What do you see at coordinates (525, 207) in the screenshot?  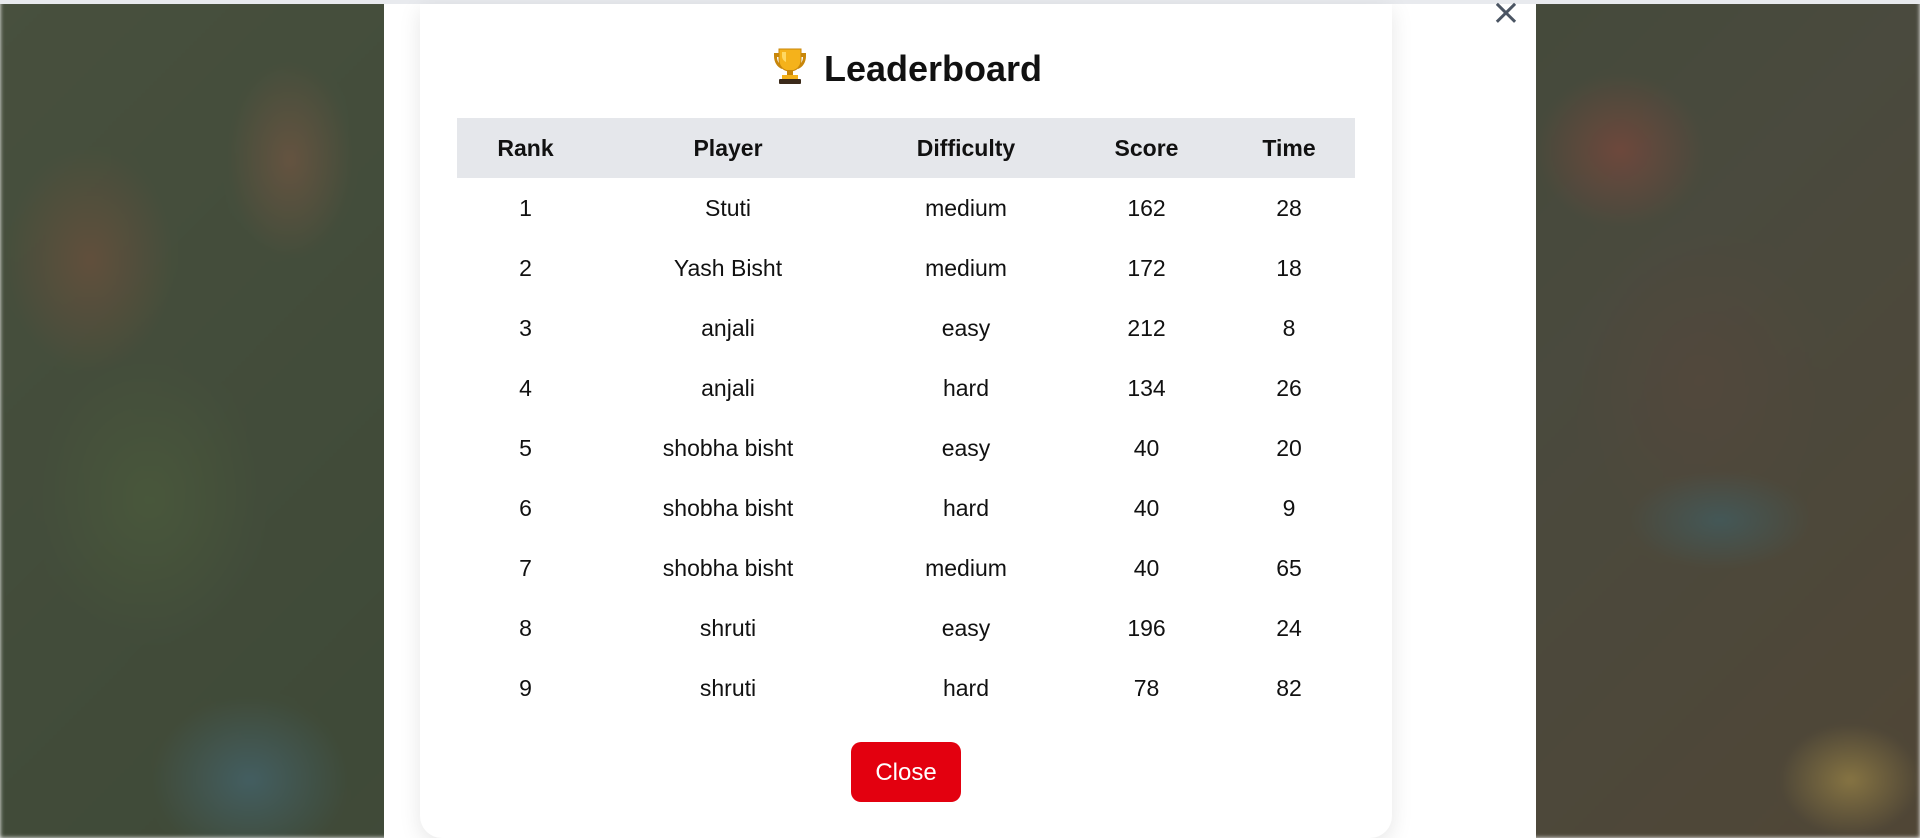 I see `cell-rank: 1` at bounding box center [525, 207].